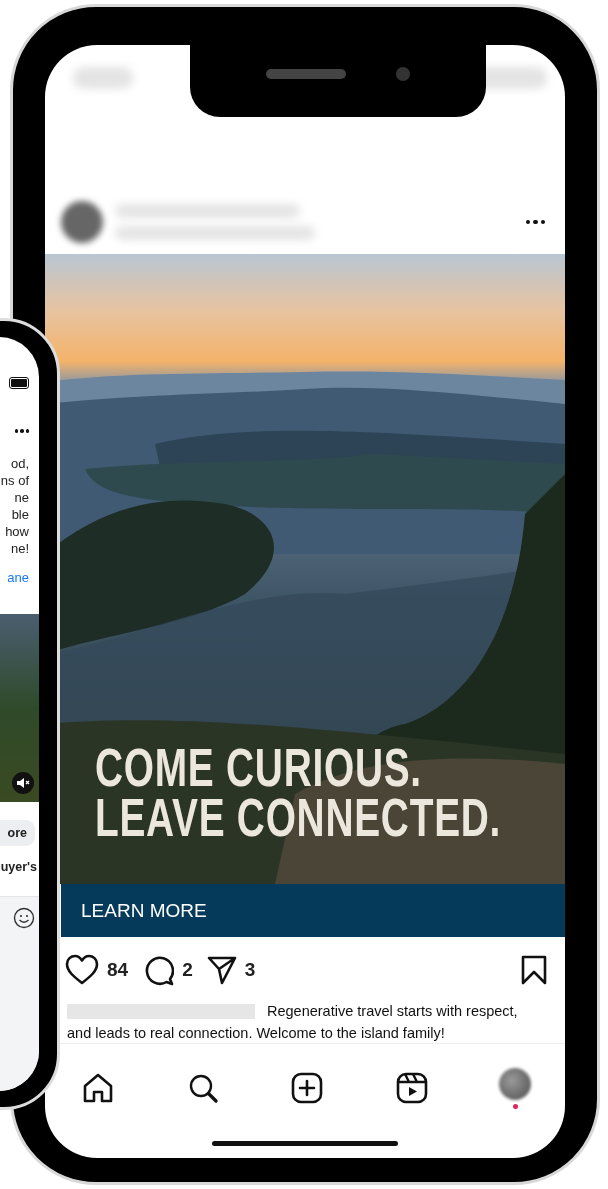 Image resolution: width=608 pixels, height=1189 pixels. I want to click on headline-text: LEAVE CONNECTED., so click(298, 817).